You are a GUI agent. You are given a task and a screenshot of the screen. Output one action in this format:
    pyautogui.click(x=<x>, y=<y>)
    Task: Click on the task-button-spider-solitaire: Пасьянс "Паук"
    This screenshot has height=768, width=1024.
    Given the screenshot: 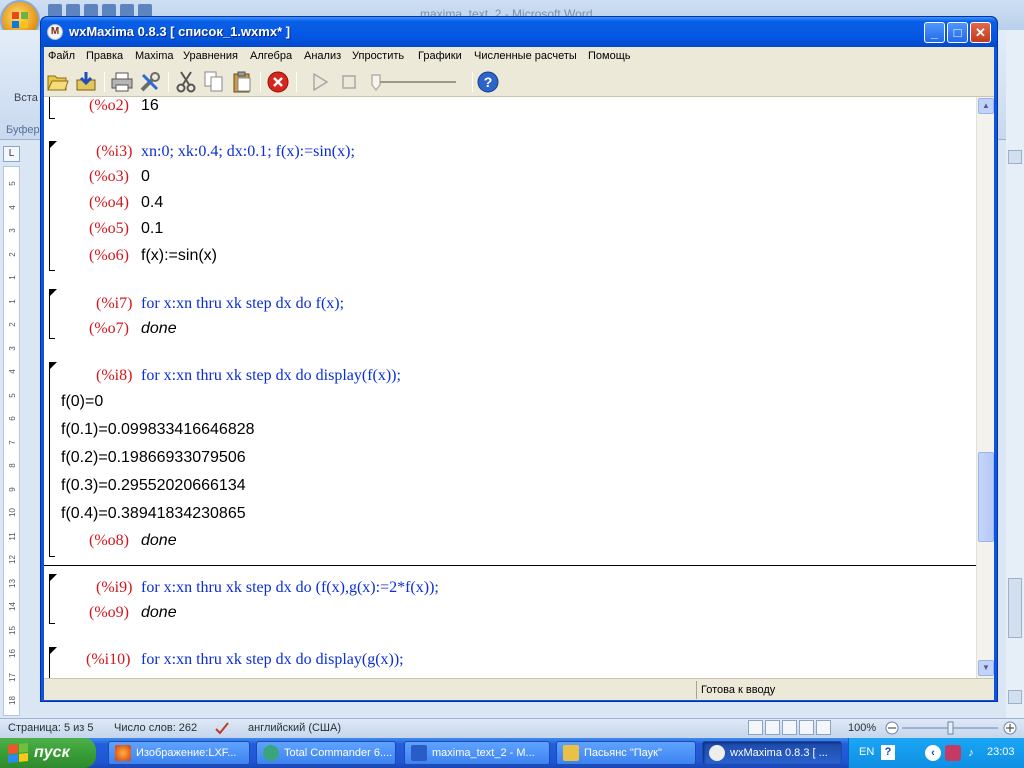 What is the action you would take?
    pyautogui.click(x=626, y=753)
    